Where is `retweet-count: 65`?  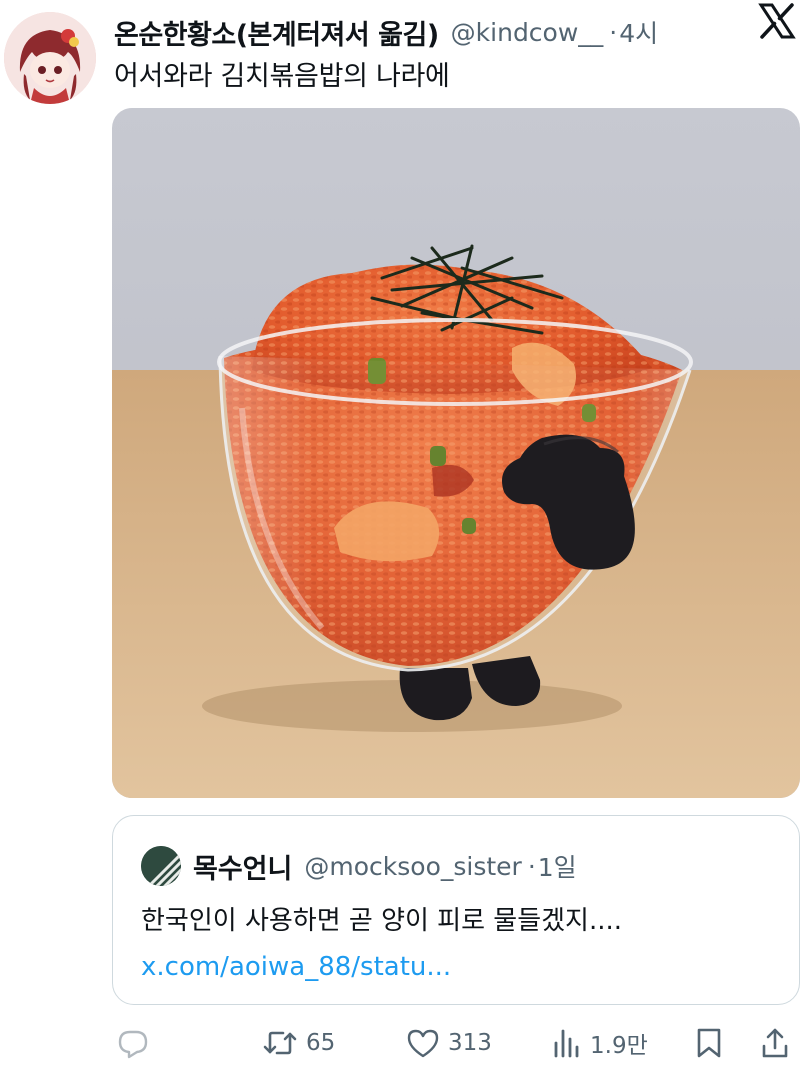 retweet-count: 65 is located at coordinates (321, 1043).